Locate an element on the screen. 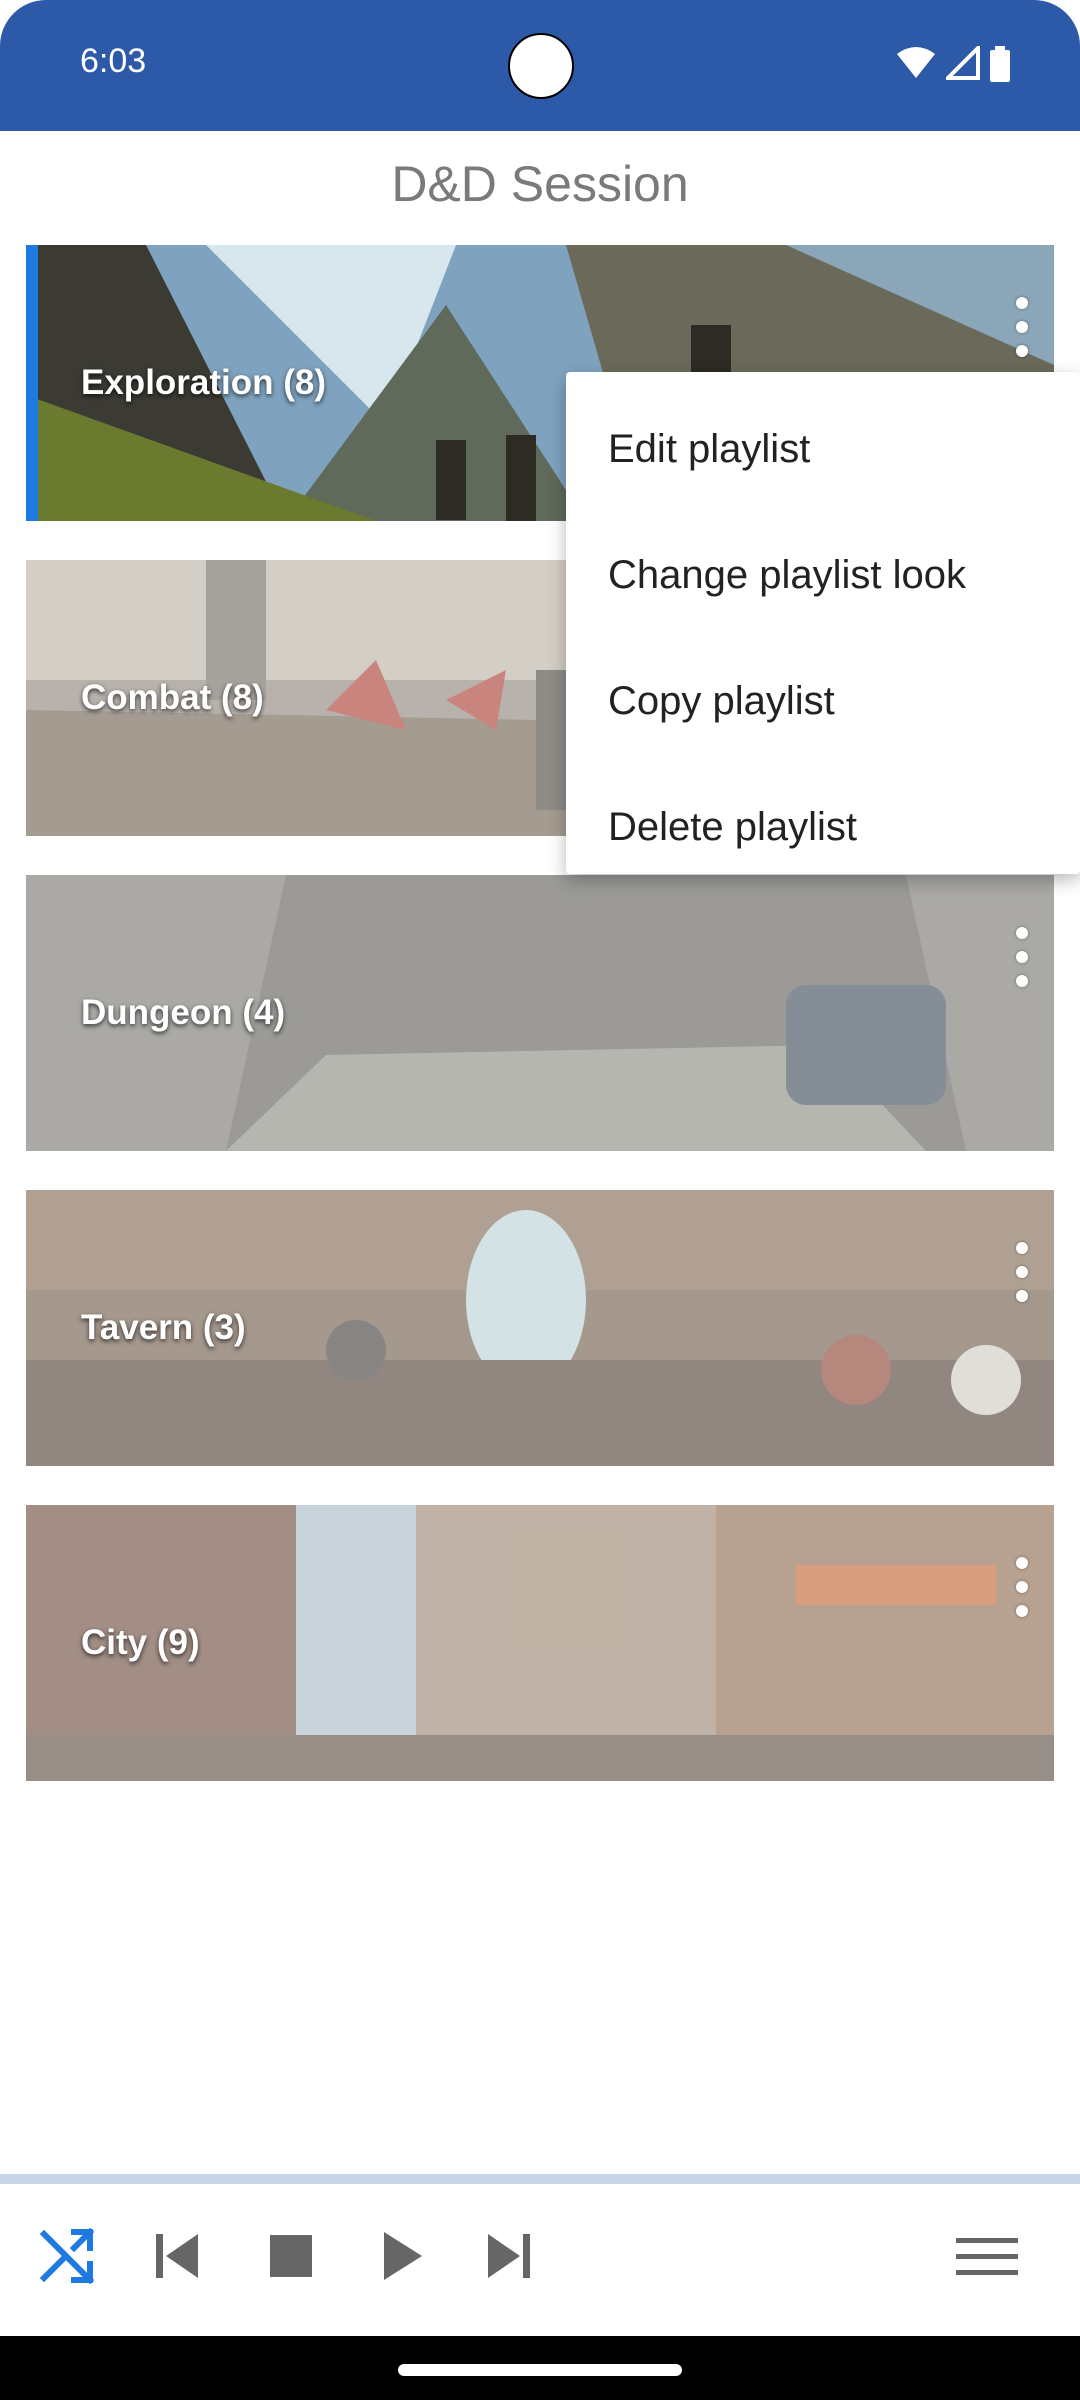  signal-icon is located at coordinates (963, 63).